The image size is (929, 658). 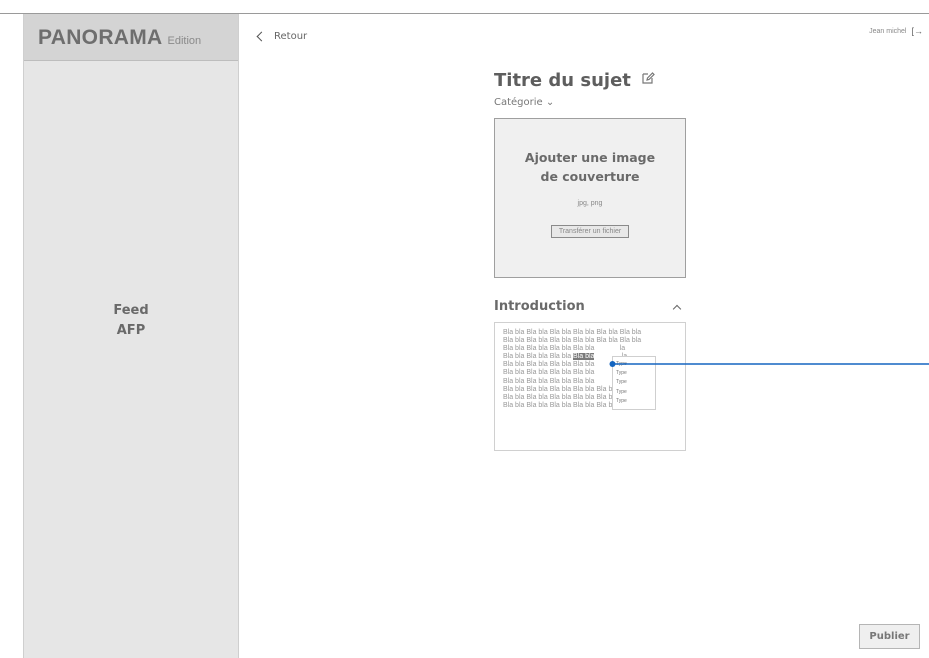 What do you see at coordinates (888, 31) in the screenshot?
I see `user-name: Jean michel` at bounding box center [888, 31].